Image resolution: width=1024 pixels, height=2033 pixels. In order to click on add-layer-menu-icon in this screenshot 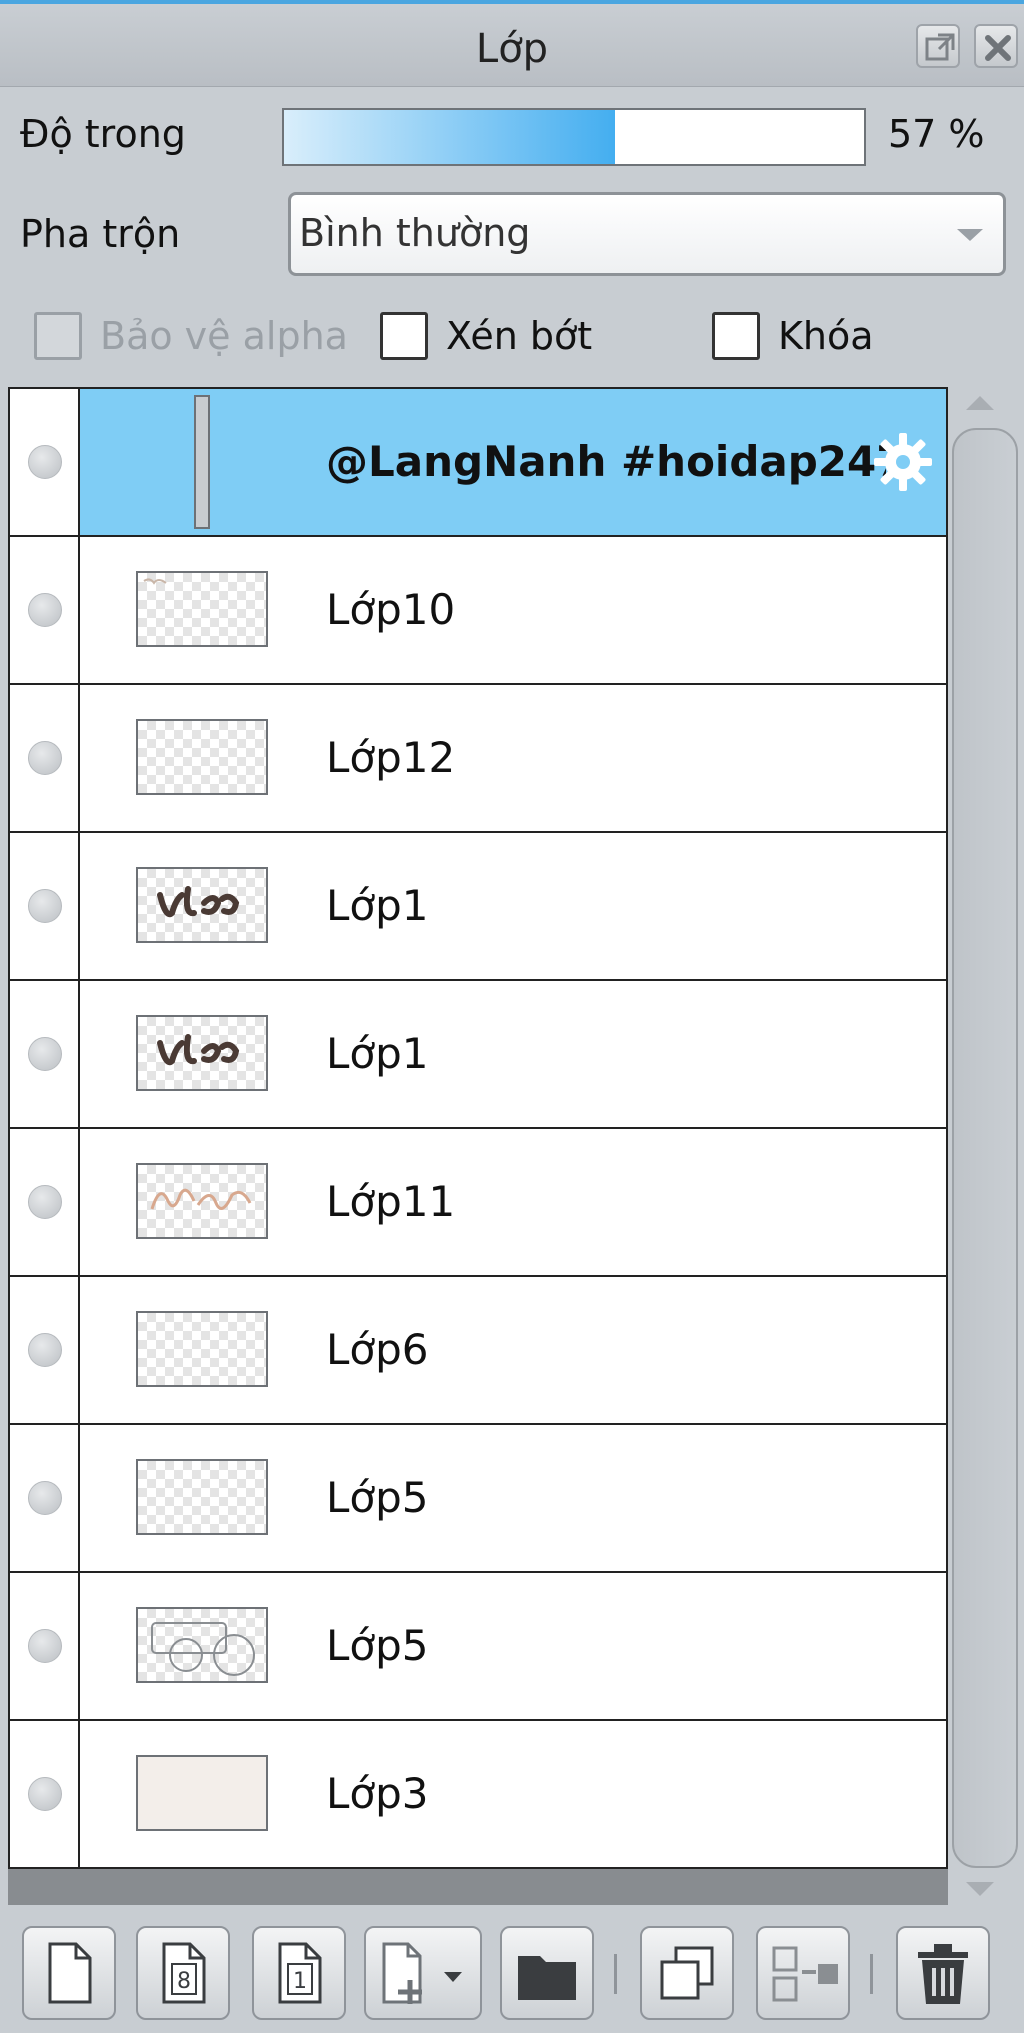, I will do `click(422, 1973)`.